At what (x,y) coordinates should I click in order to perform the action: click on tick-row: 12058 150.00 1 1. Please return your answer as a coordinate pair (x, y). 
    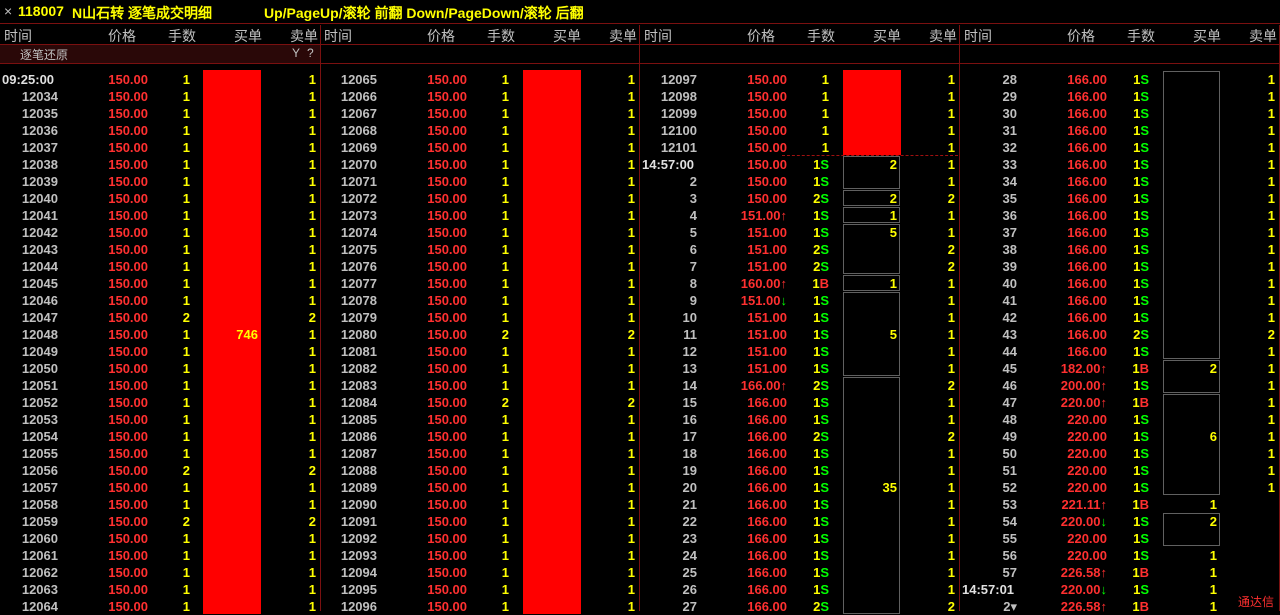
    Looking at the image, I should click on (160, 504).